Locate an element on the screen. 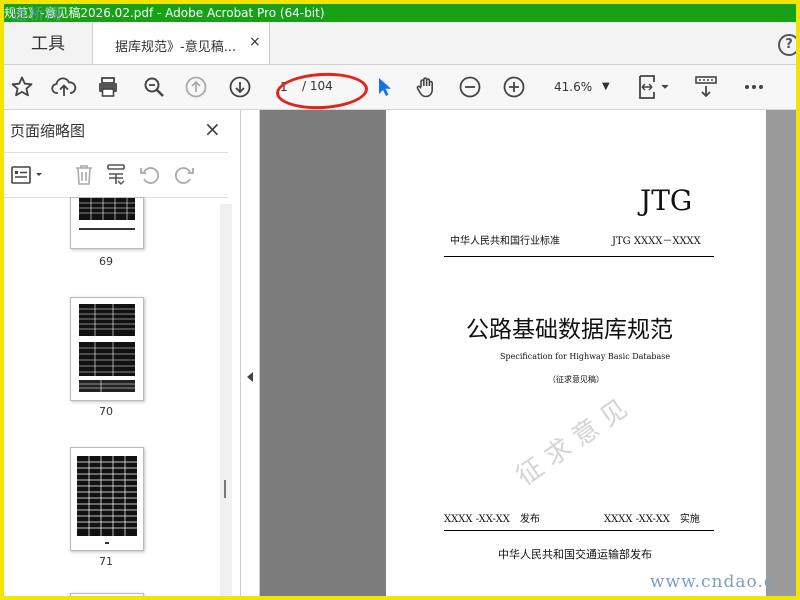 The height and width of the screenshot is (600, 800). thumbnail-page-number: 69 is located at coordinates (106, 261).